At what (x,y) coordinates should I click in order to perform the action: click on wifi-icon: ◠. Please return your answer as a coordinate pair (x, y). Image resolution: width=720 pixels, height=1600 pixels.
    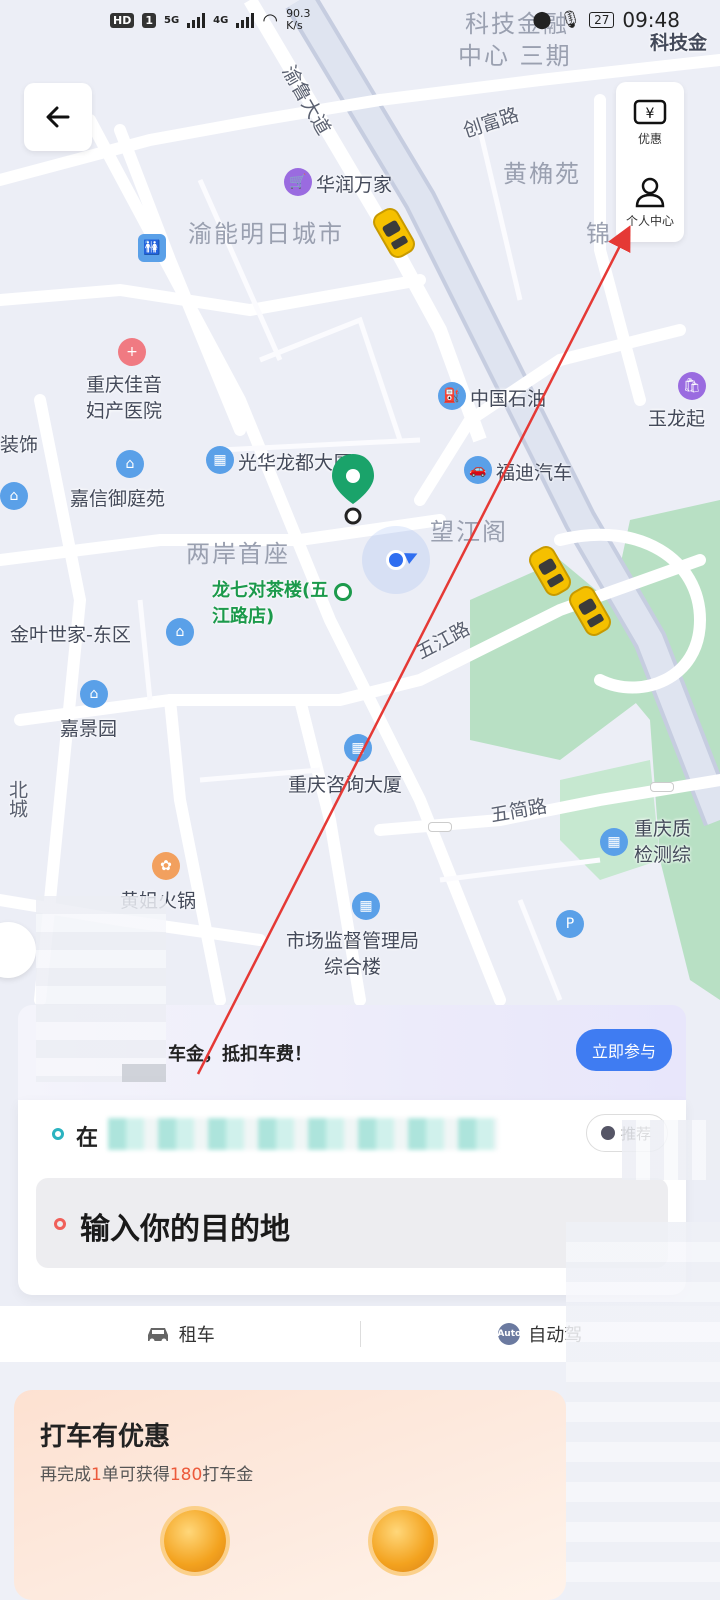
    Looking at the image, I should click on (270, 20).